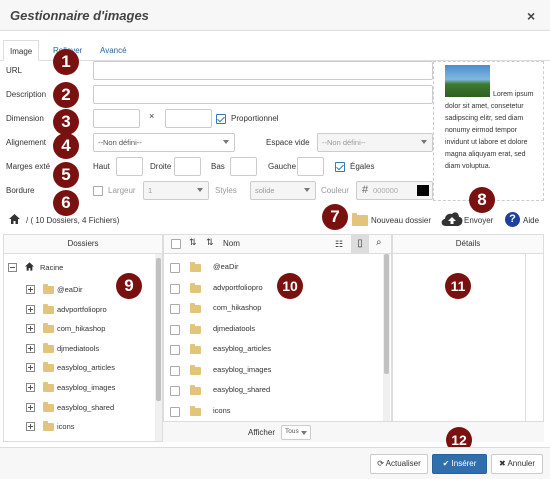 The image size is (550, 479). I want to click on tab-advanced: Avancé, so click(113, 50).